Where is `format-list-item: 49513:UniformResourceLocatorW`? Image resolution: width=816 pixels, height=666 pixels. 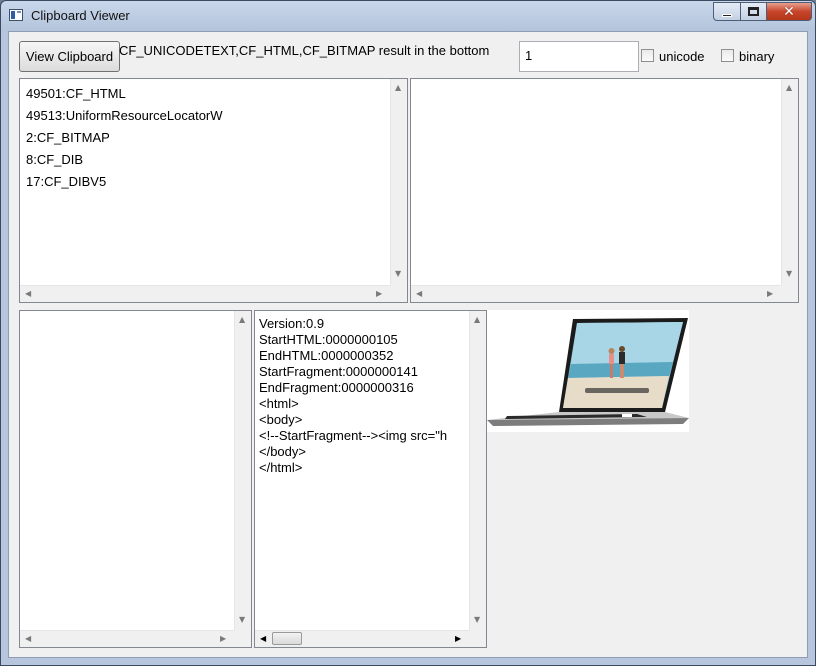
format-list-item: 49513:UniformResourceLocatorW is located at coordinates (124, 116).